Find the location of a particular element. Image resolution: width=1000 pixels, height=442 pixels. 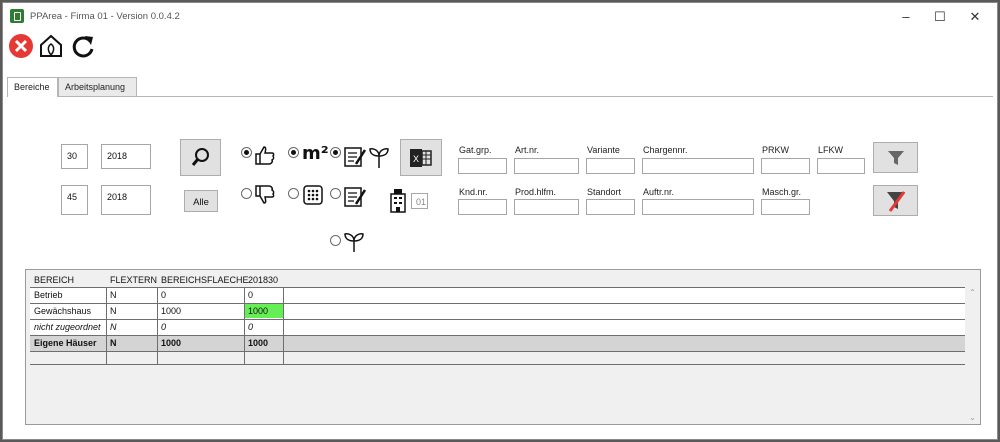

filter-clear-icon is located at coordinates (895, 201).